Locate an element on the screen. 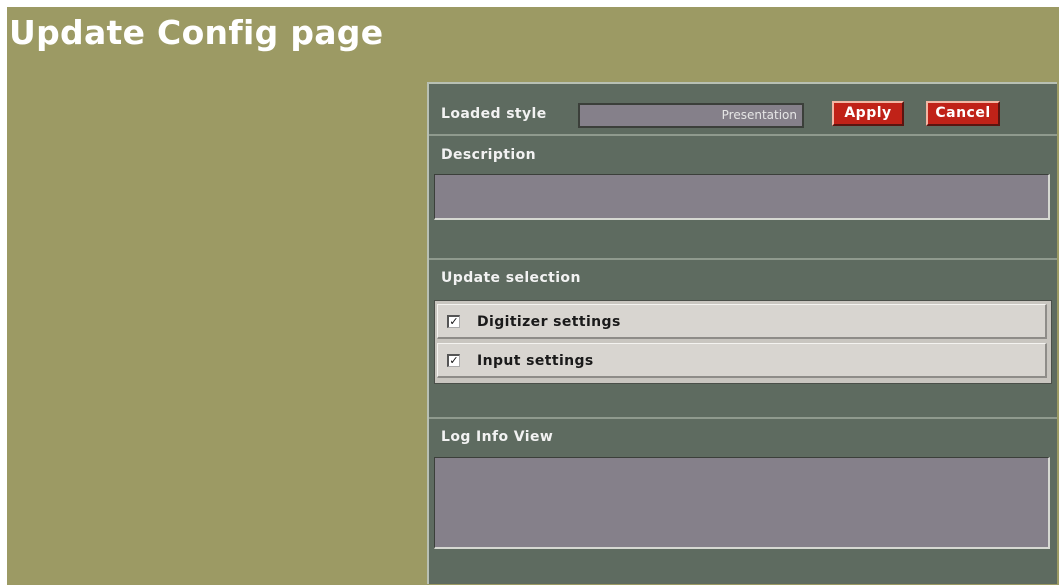 The image size is (1059, 585). description-label: Description is located at coordinates (488, 155).